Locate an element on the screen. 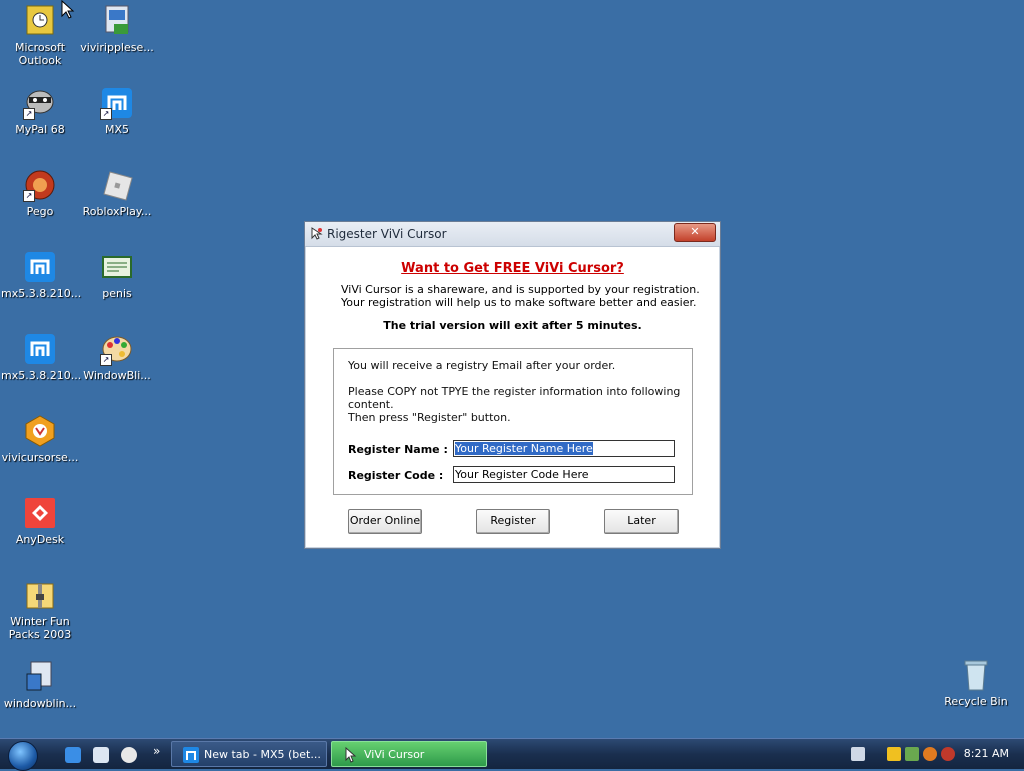  raccoon-icon: ↗ is located at coordinates (40, 103).